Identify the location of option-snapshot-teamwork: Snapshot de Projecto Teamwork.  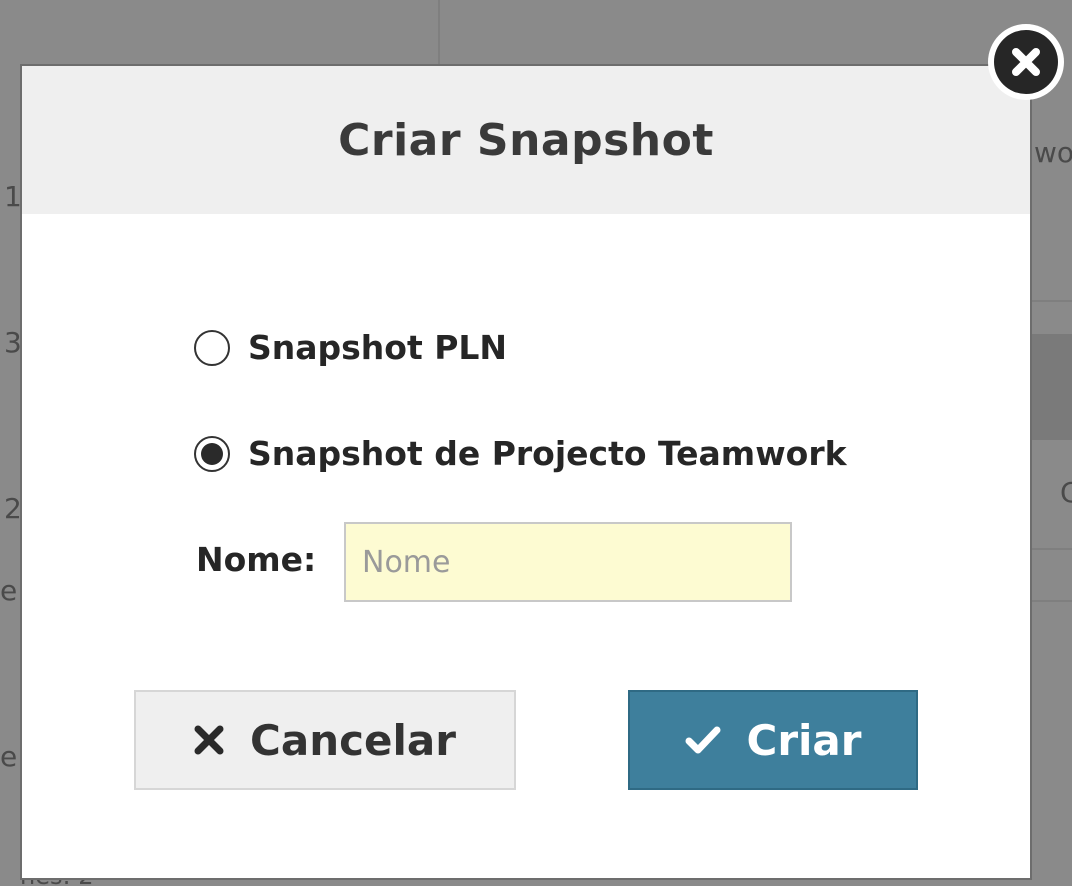
(520, 453).